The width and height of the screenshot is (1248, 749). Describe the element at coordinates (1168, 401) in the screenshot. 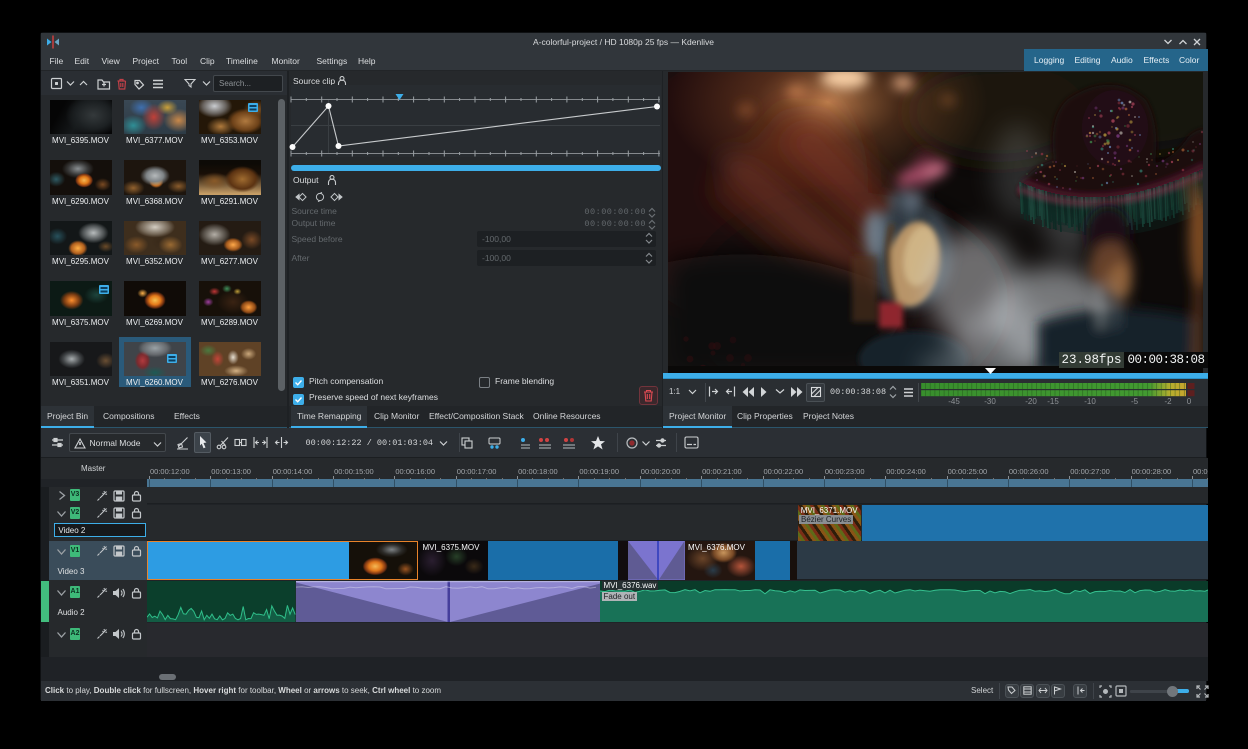

I see `svg-text: -2` at that location.